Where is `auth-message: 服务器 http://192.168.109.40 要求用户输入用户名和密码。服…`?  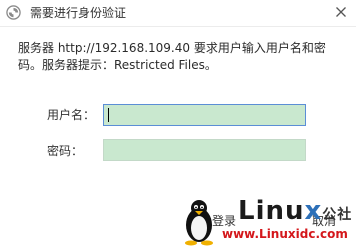
auth-message: 服务器 http://192.168.109.40 要求用户输入用户名和密码。服… is located at coordinates (172, 56).